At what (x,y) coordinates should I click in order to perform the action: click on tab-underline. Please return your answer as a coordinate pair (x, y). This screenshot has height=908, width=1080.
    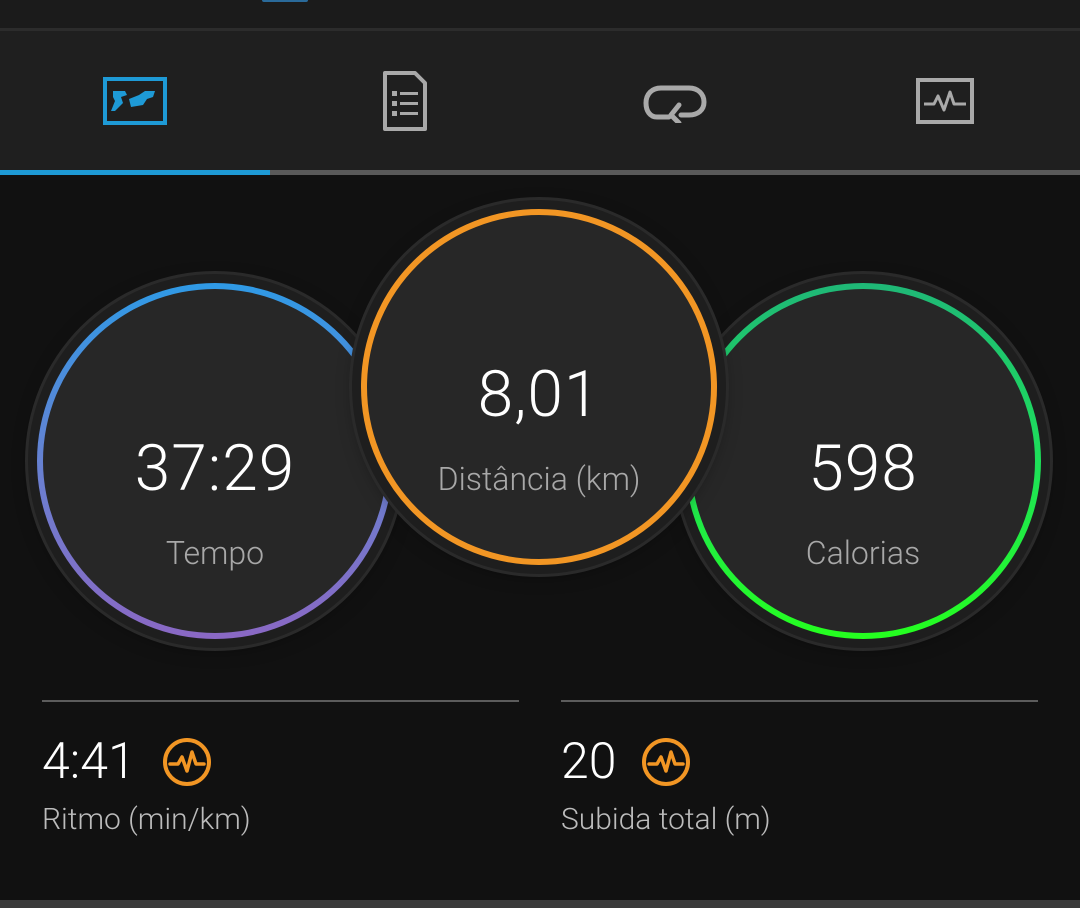
    Looking at the image, I should click on (540, 172).